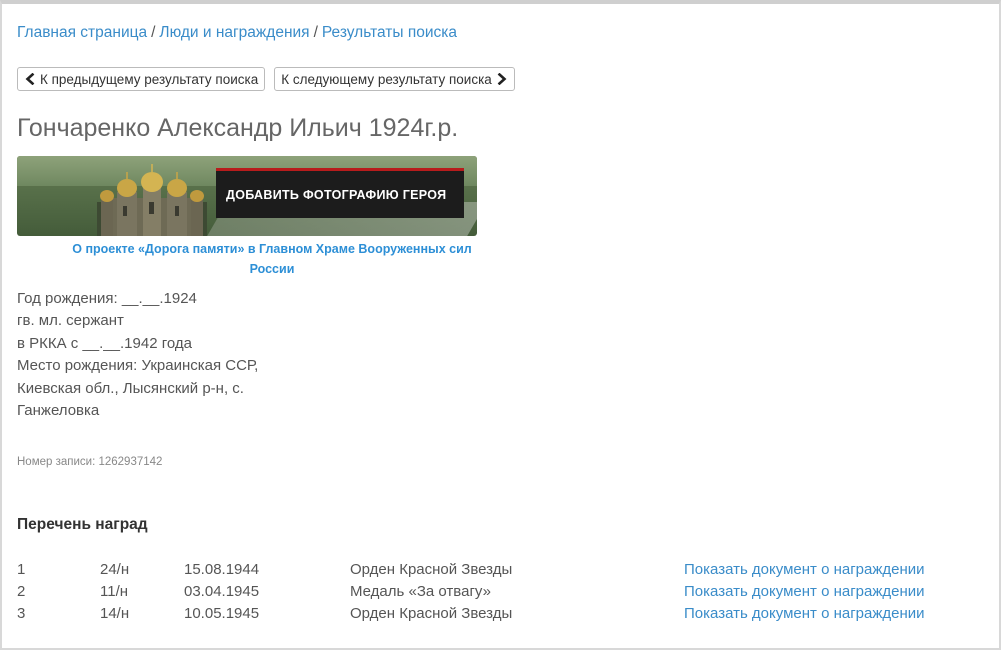  What do you see at coordinates (58, 411) in the screenshot?
I see `birthplace-line: Ганжеловка` at bounding box center [58, 411].